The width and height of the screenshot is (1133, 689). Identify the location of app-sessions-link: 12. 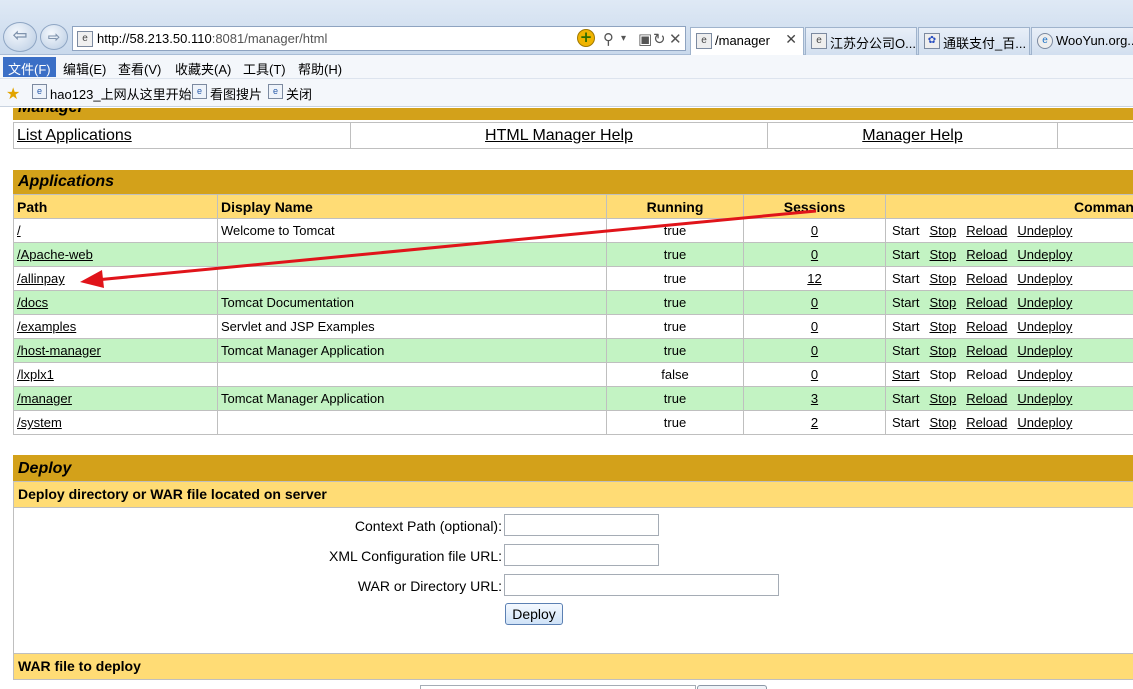
(814, 278).